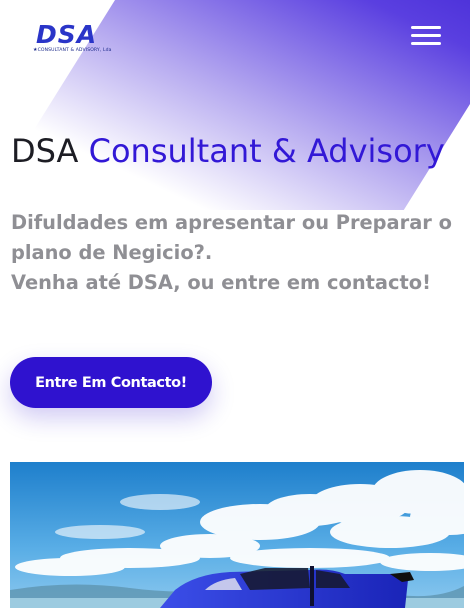 This screenshot has height=608, width=470. Describe the element at coordinates (221, 282) in the screenshot. I see `hero-description-line: Venha até DSA, ou entre em contacto!` at that location.